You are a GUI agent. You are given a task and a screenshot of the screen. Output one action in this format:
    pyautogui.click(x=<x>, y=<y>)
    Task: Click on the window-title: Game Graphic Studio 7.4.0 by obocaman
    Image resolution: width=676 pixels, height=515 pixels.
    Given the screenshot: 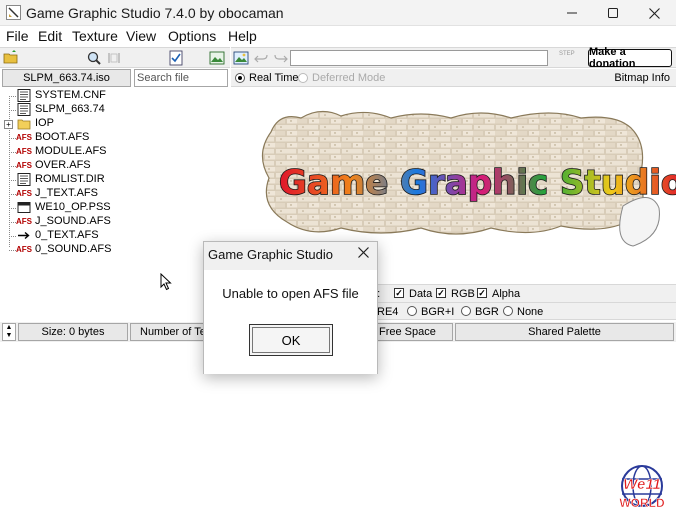 What is the action you would take?
    pyautogui.click(x=155, y=13)
    